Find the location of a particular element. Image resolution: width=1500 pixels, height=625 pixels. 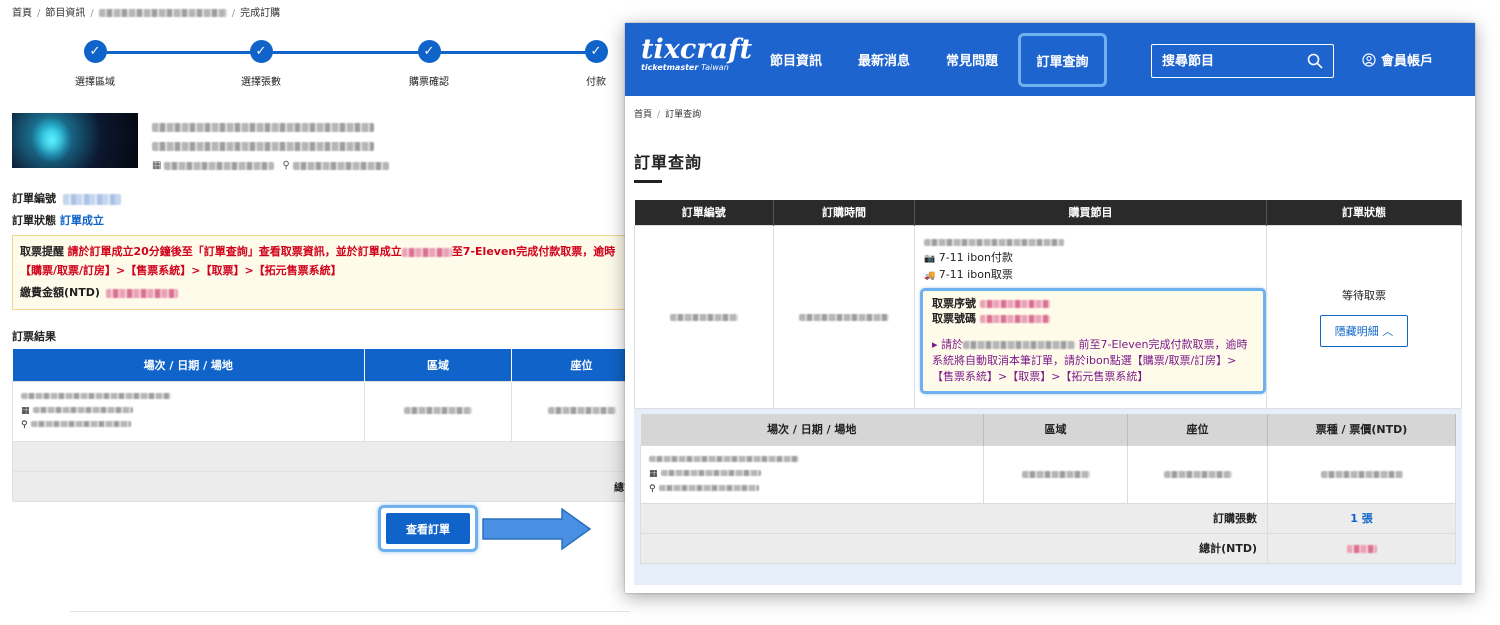

search-box is located at coordinates (1242, 61).